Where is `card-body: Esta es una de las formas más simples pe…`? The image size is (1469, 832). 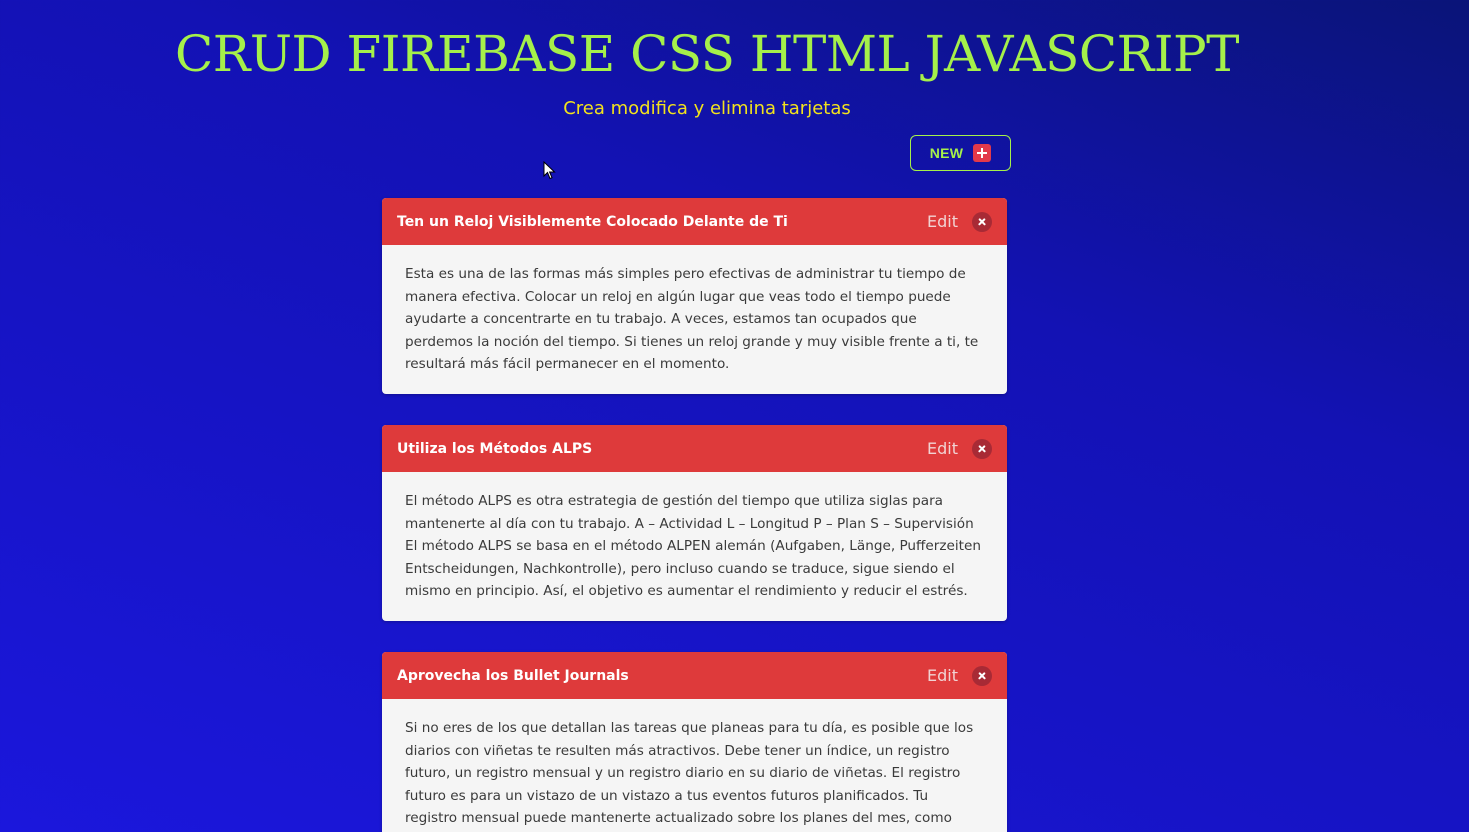 card-body: Esta es una de las formas más simples pe… is located at coordinates (692, 319).